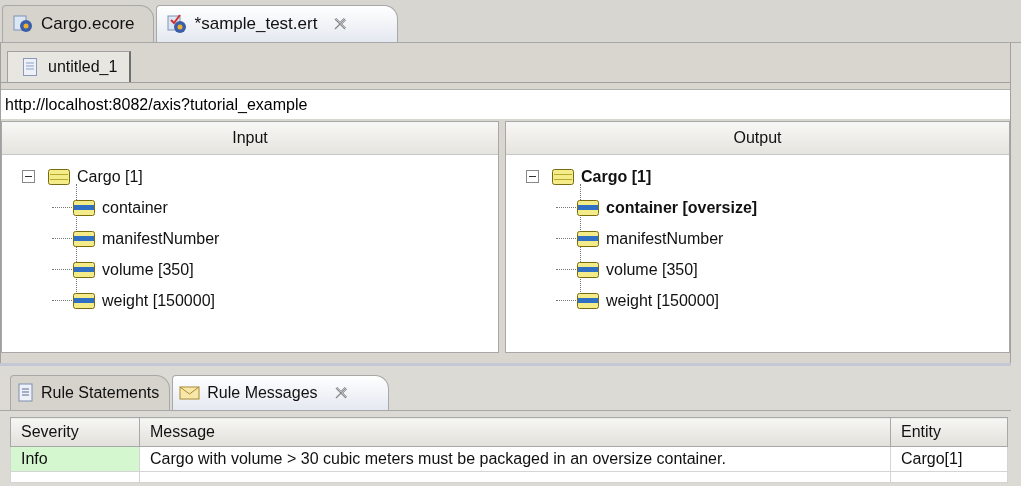 The width and height of the screenshot is (1021, 486). I want to click on editor-tab: *sample_test.ert, so click(277, 23).